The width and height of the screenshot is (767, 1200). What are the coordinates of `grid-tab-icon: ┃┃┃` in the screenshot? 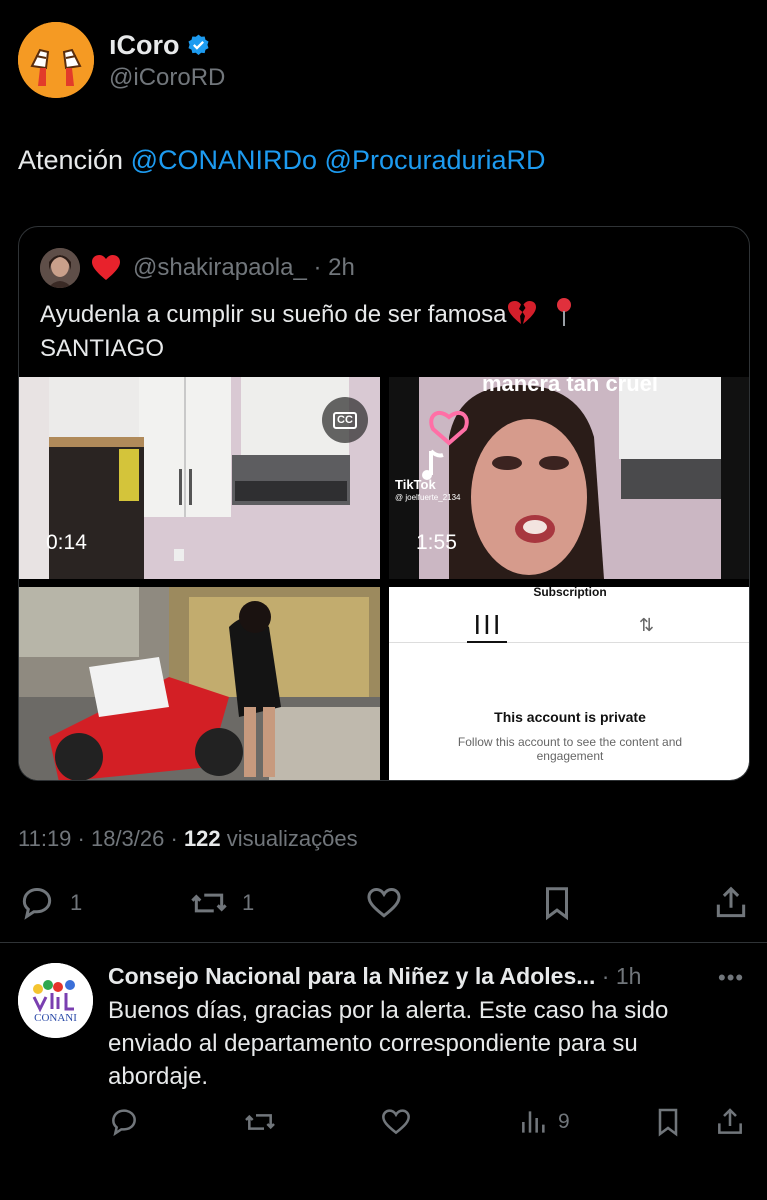 It's located at (487, 629).